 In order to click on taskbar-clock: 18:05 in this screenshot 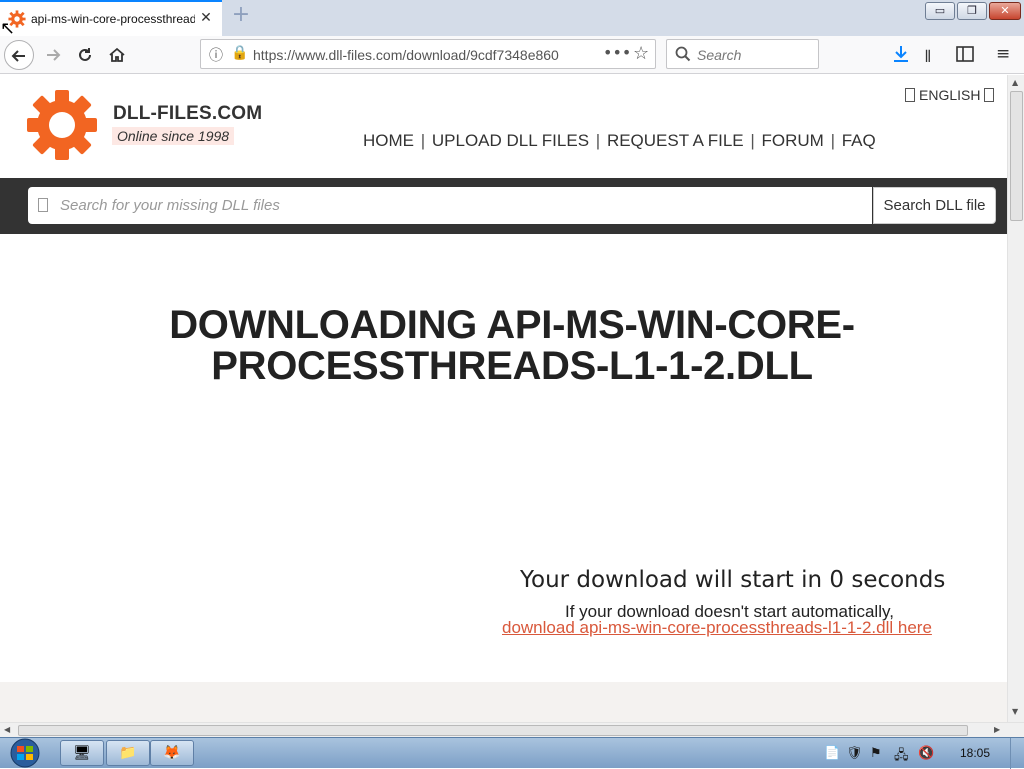, I will do `click(975, 753)`.